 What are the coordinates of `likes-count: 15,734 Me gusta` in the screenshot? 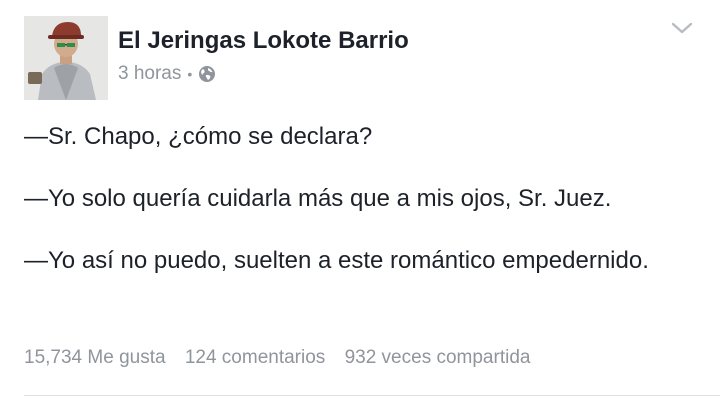 It's located at (95, 357).